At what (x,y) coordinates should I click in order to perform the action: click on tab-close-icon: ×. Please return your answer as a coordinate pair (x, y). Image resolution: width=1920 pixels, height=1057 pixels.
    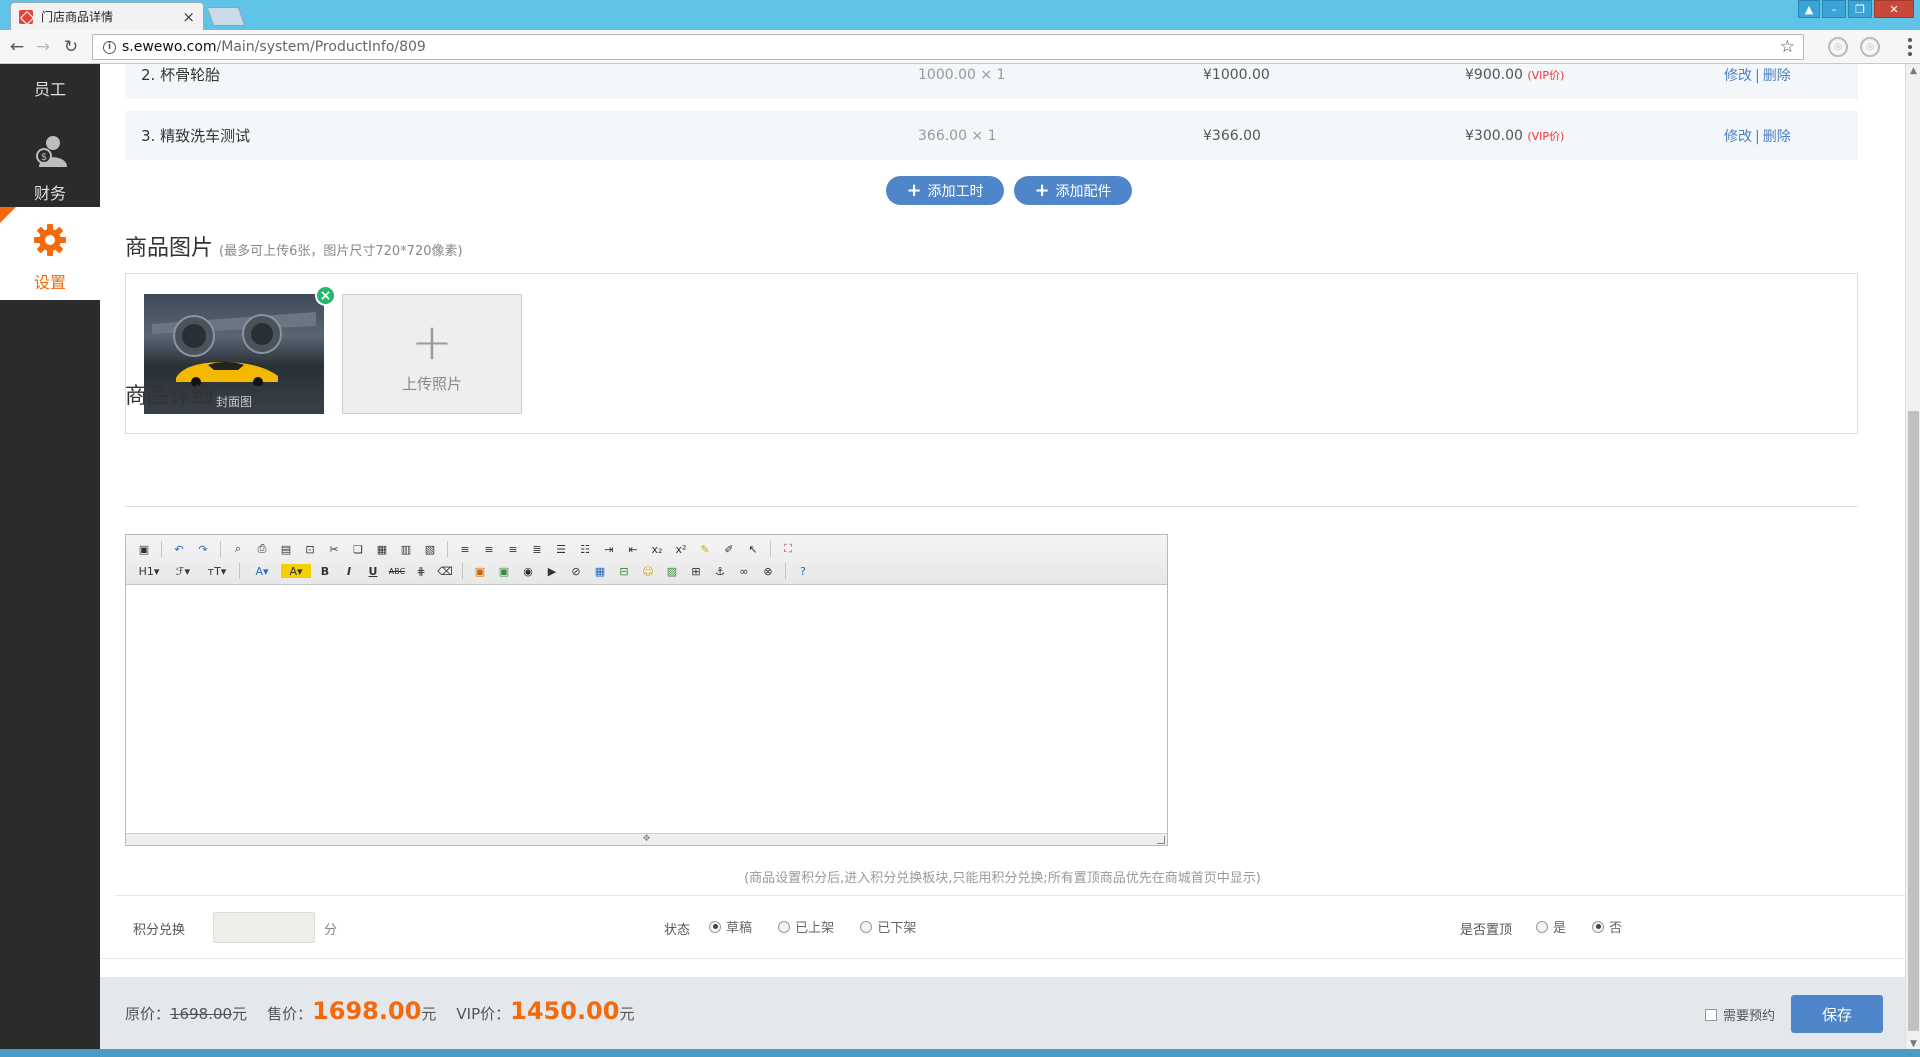
    Looking at the image, I should click on (188, 17).